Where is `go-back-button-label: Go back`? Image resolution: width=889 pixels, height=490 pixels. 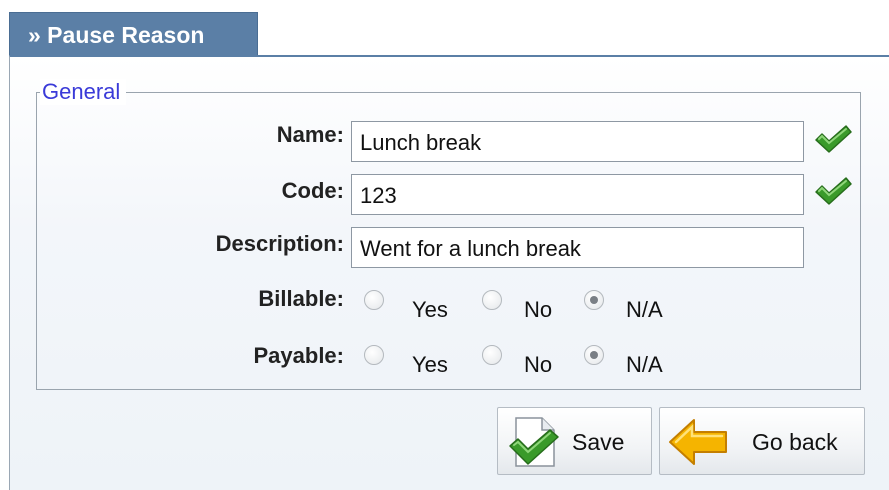
go-back-button-label: Go back is located at coordinates (795, 442).